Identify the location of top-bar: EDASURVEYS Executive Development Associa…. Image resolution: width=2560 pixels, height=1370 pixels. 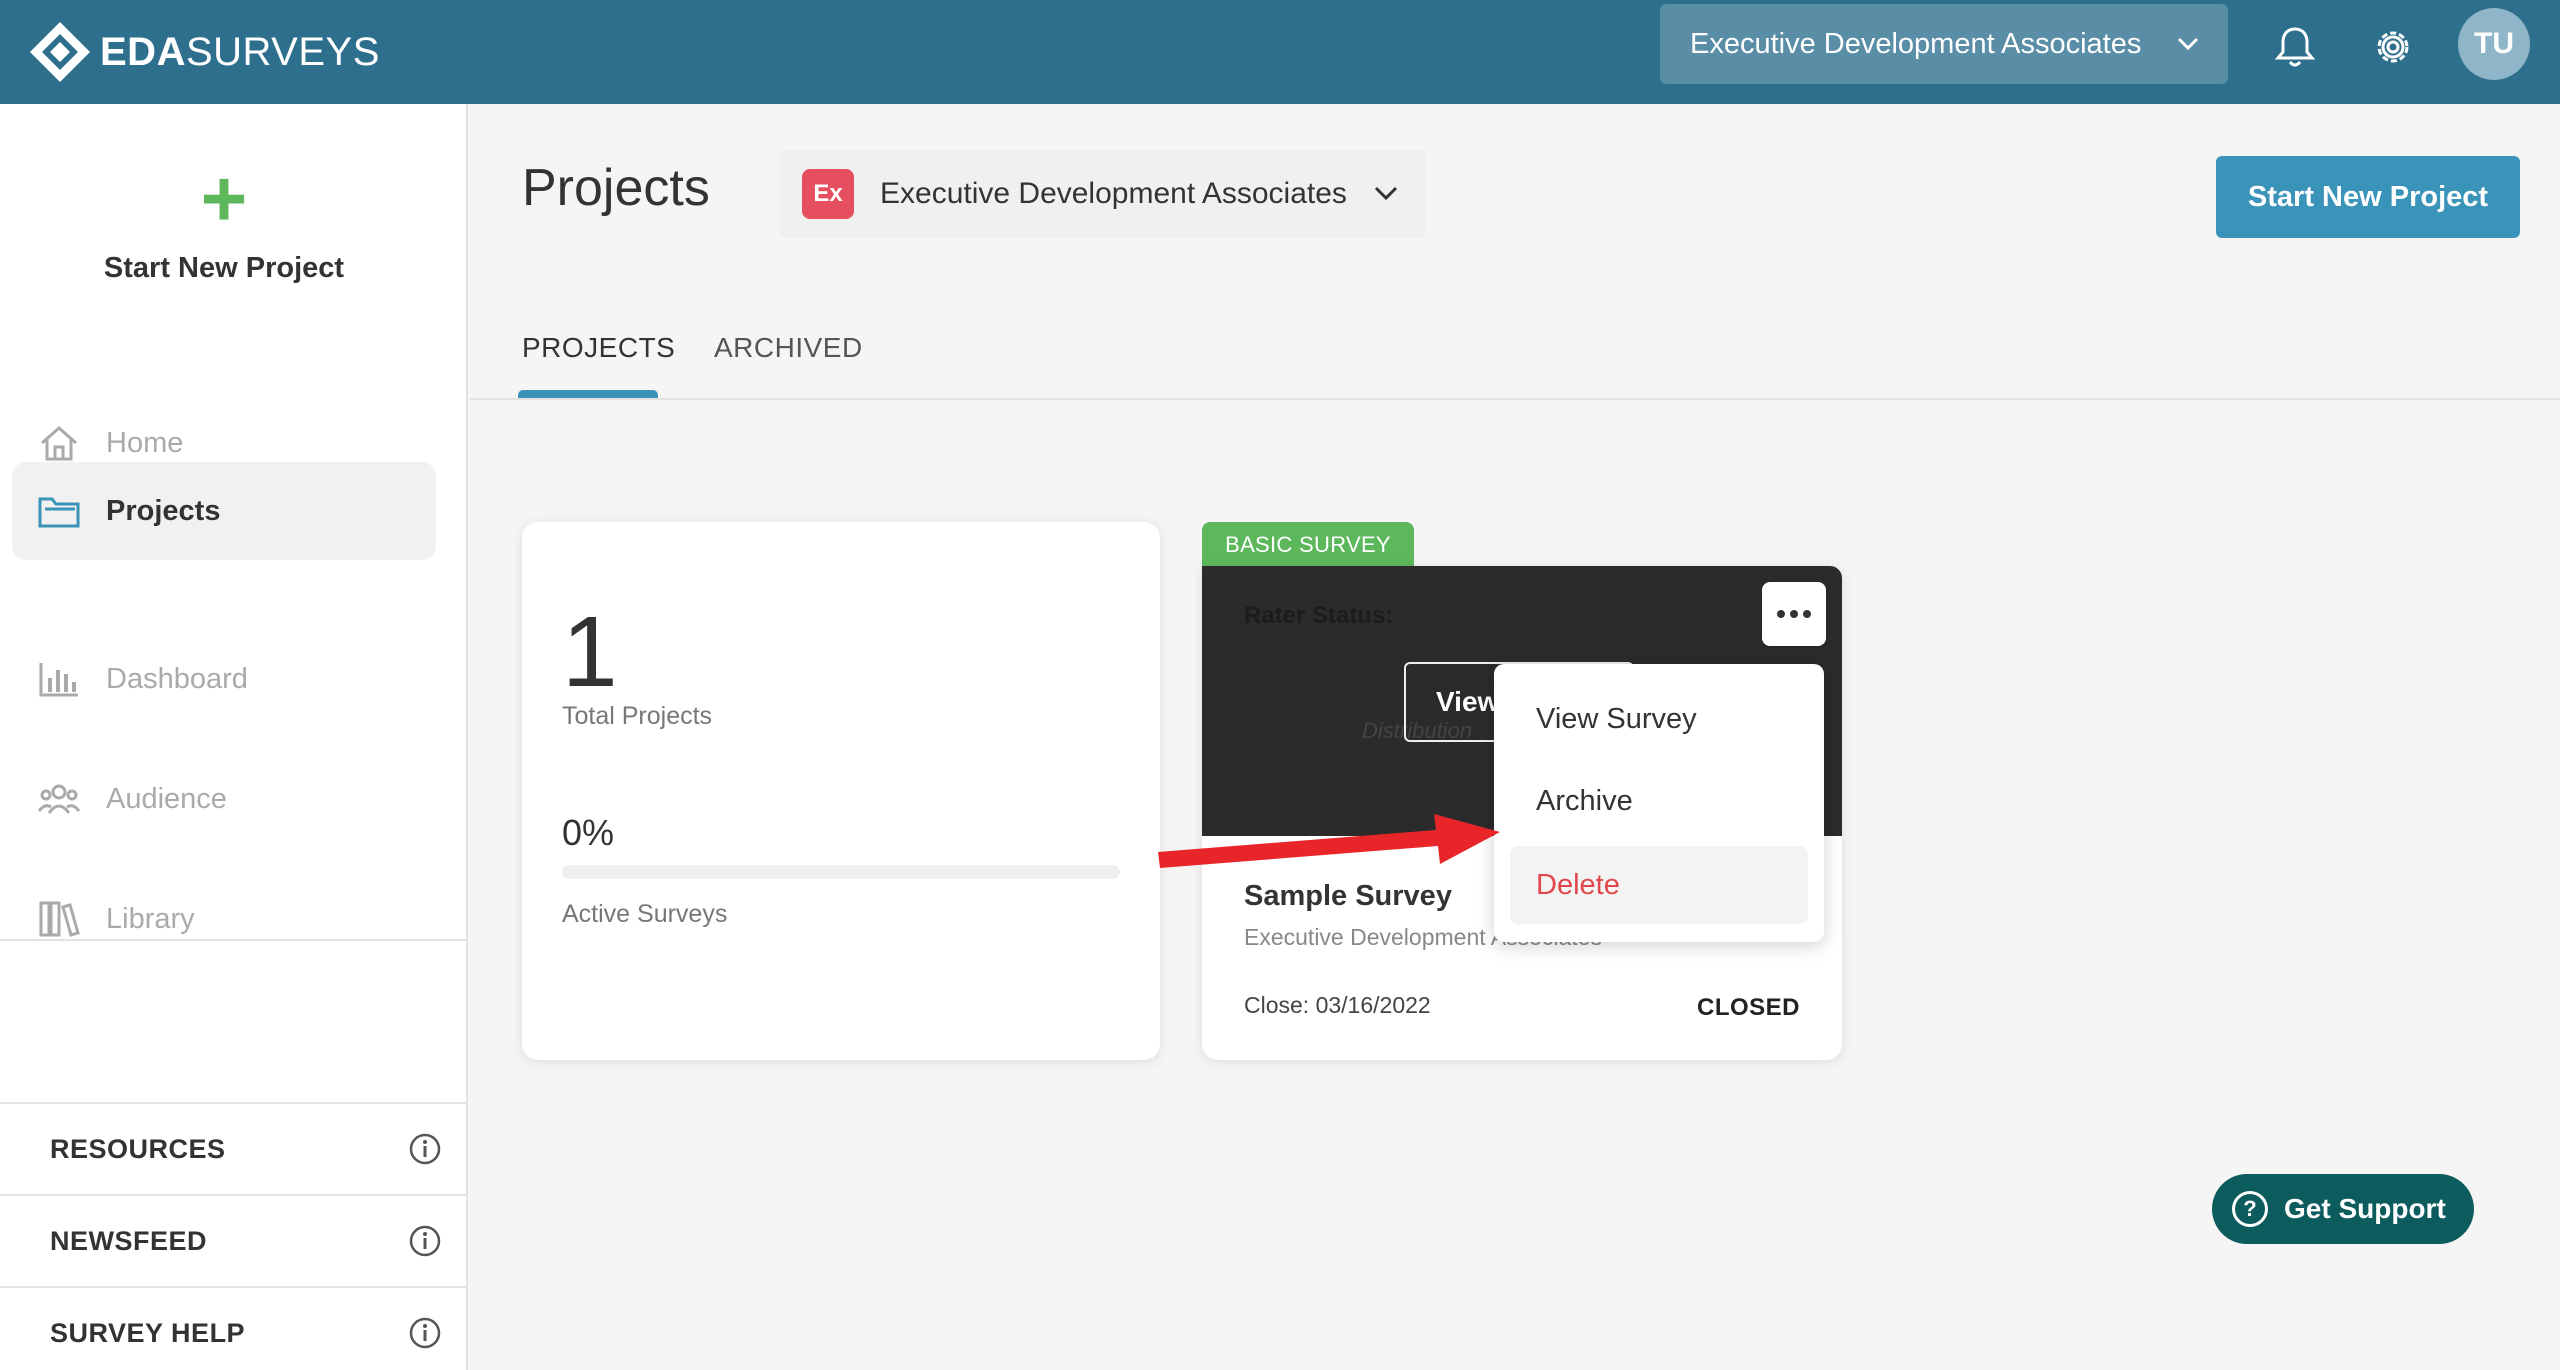
(1280, 52).